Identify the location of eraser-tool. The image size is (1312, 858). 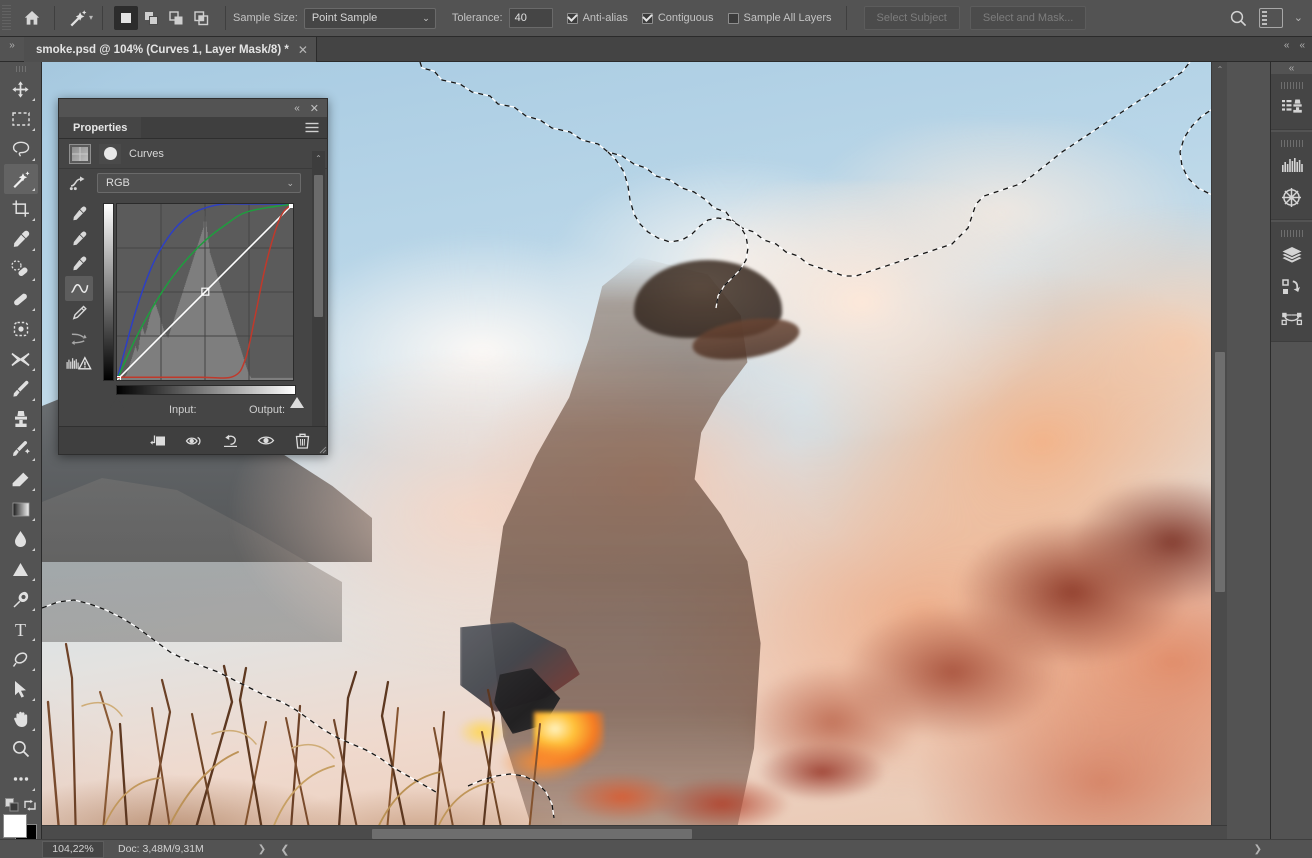
(21, 479).